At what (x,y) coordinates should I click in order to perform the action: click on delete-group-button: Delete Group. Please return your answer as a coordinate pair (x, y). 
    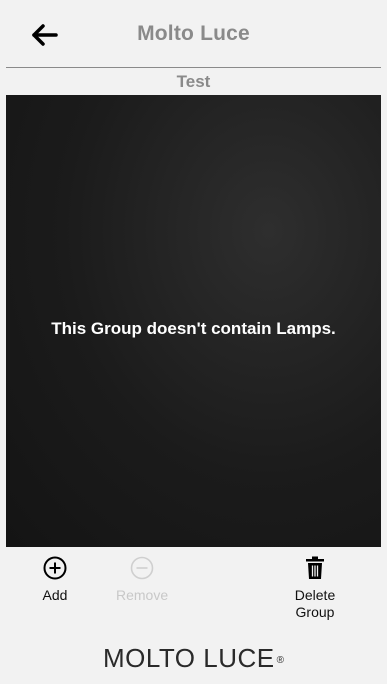
    Looking at the image, I should click on (315, 588).